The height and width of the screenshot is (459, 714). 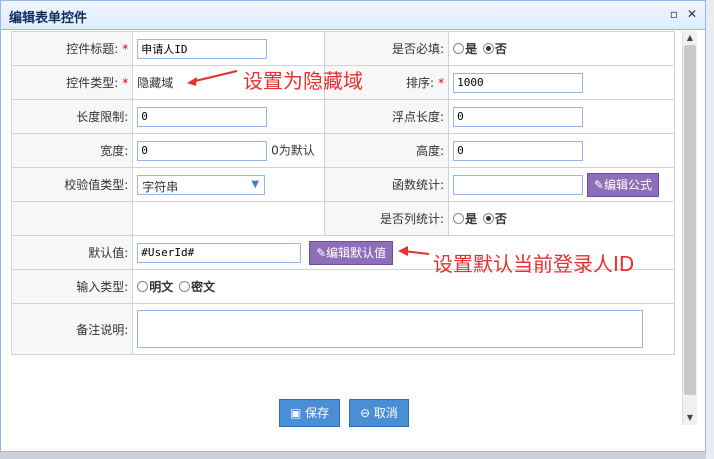 I want to click on required-no-radio, so click(x=488, y=48).